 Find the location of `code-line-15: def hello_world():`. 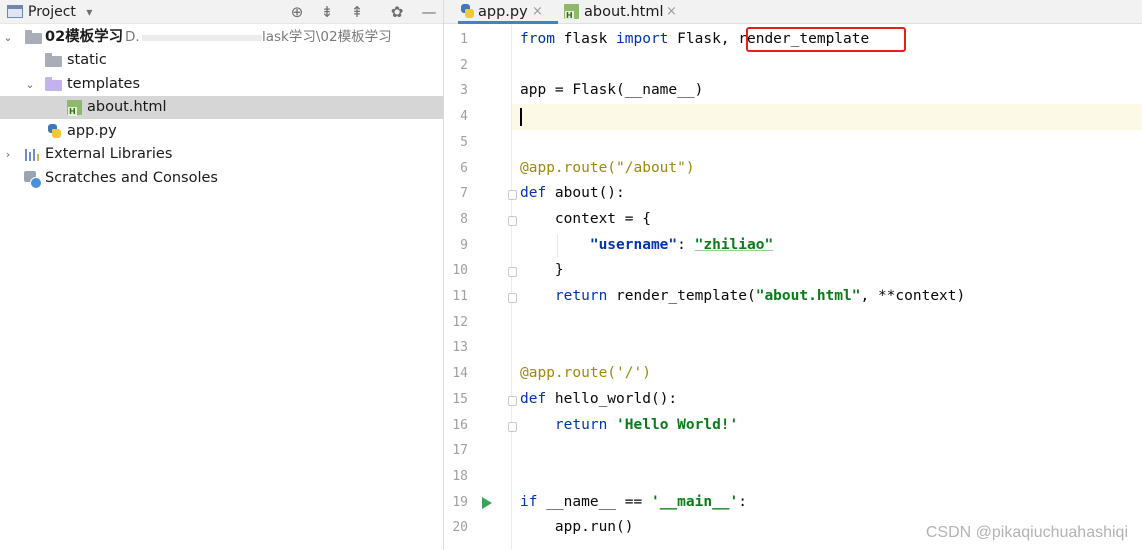

code-line-15: def hello_world(): is located at coordinates (599, 398).